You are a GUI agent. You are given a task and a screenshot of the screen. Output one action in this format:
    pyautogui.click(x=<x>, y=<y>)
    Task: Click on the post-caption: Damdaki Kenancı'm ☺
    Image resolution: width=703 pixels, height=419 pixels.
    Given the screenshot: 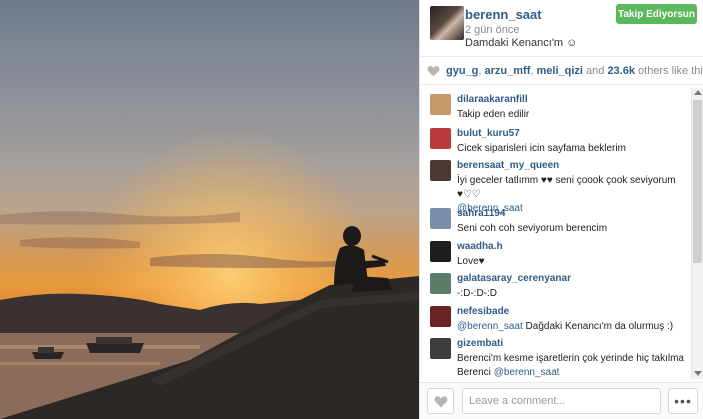 What is the action you would take?
    pyautogui.click(x=521, y=43)
    